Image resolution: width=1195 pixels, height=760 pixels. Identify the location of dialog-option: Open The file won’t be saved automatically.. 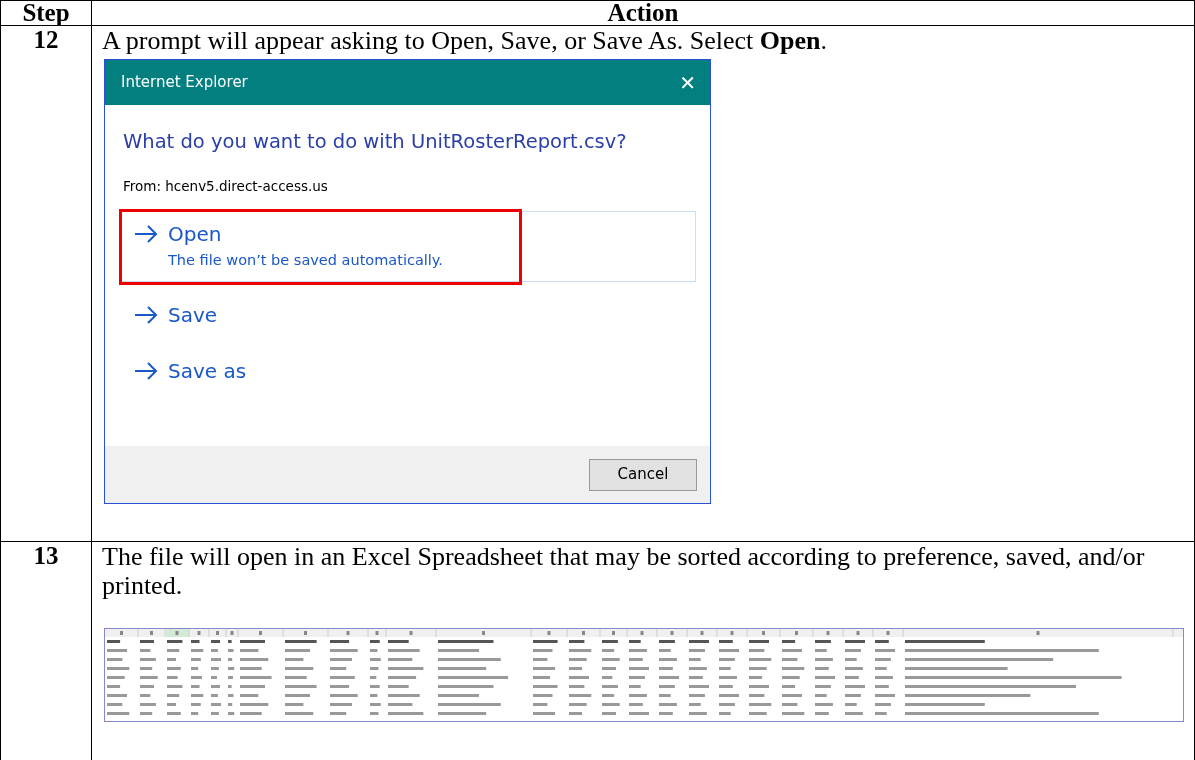
(408, 246).